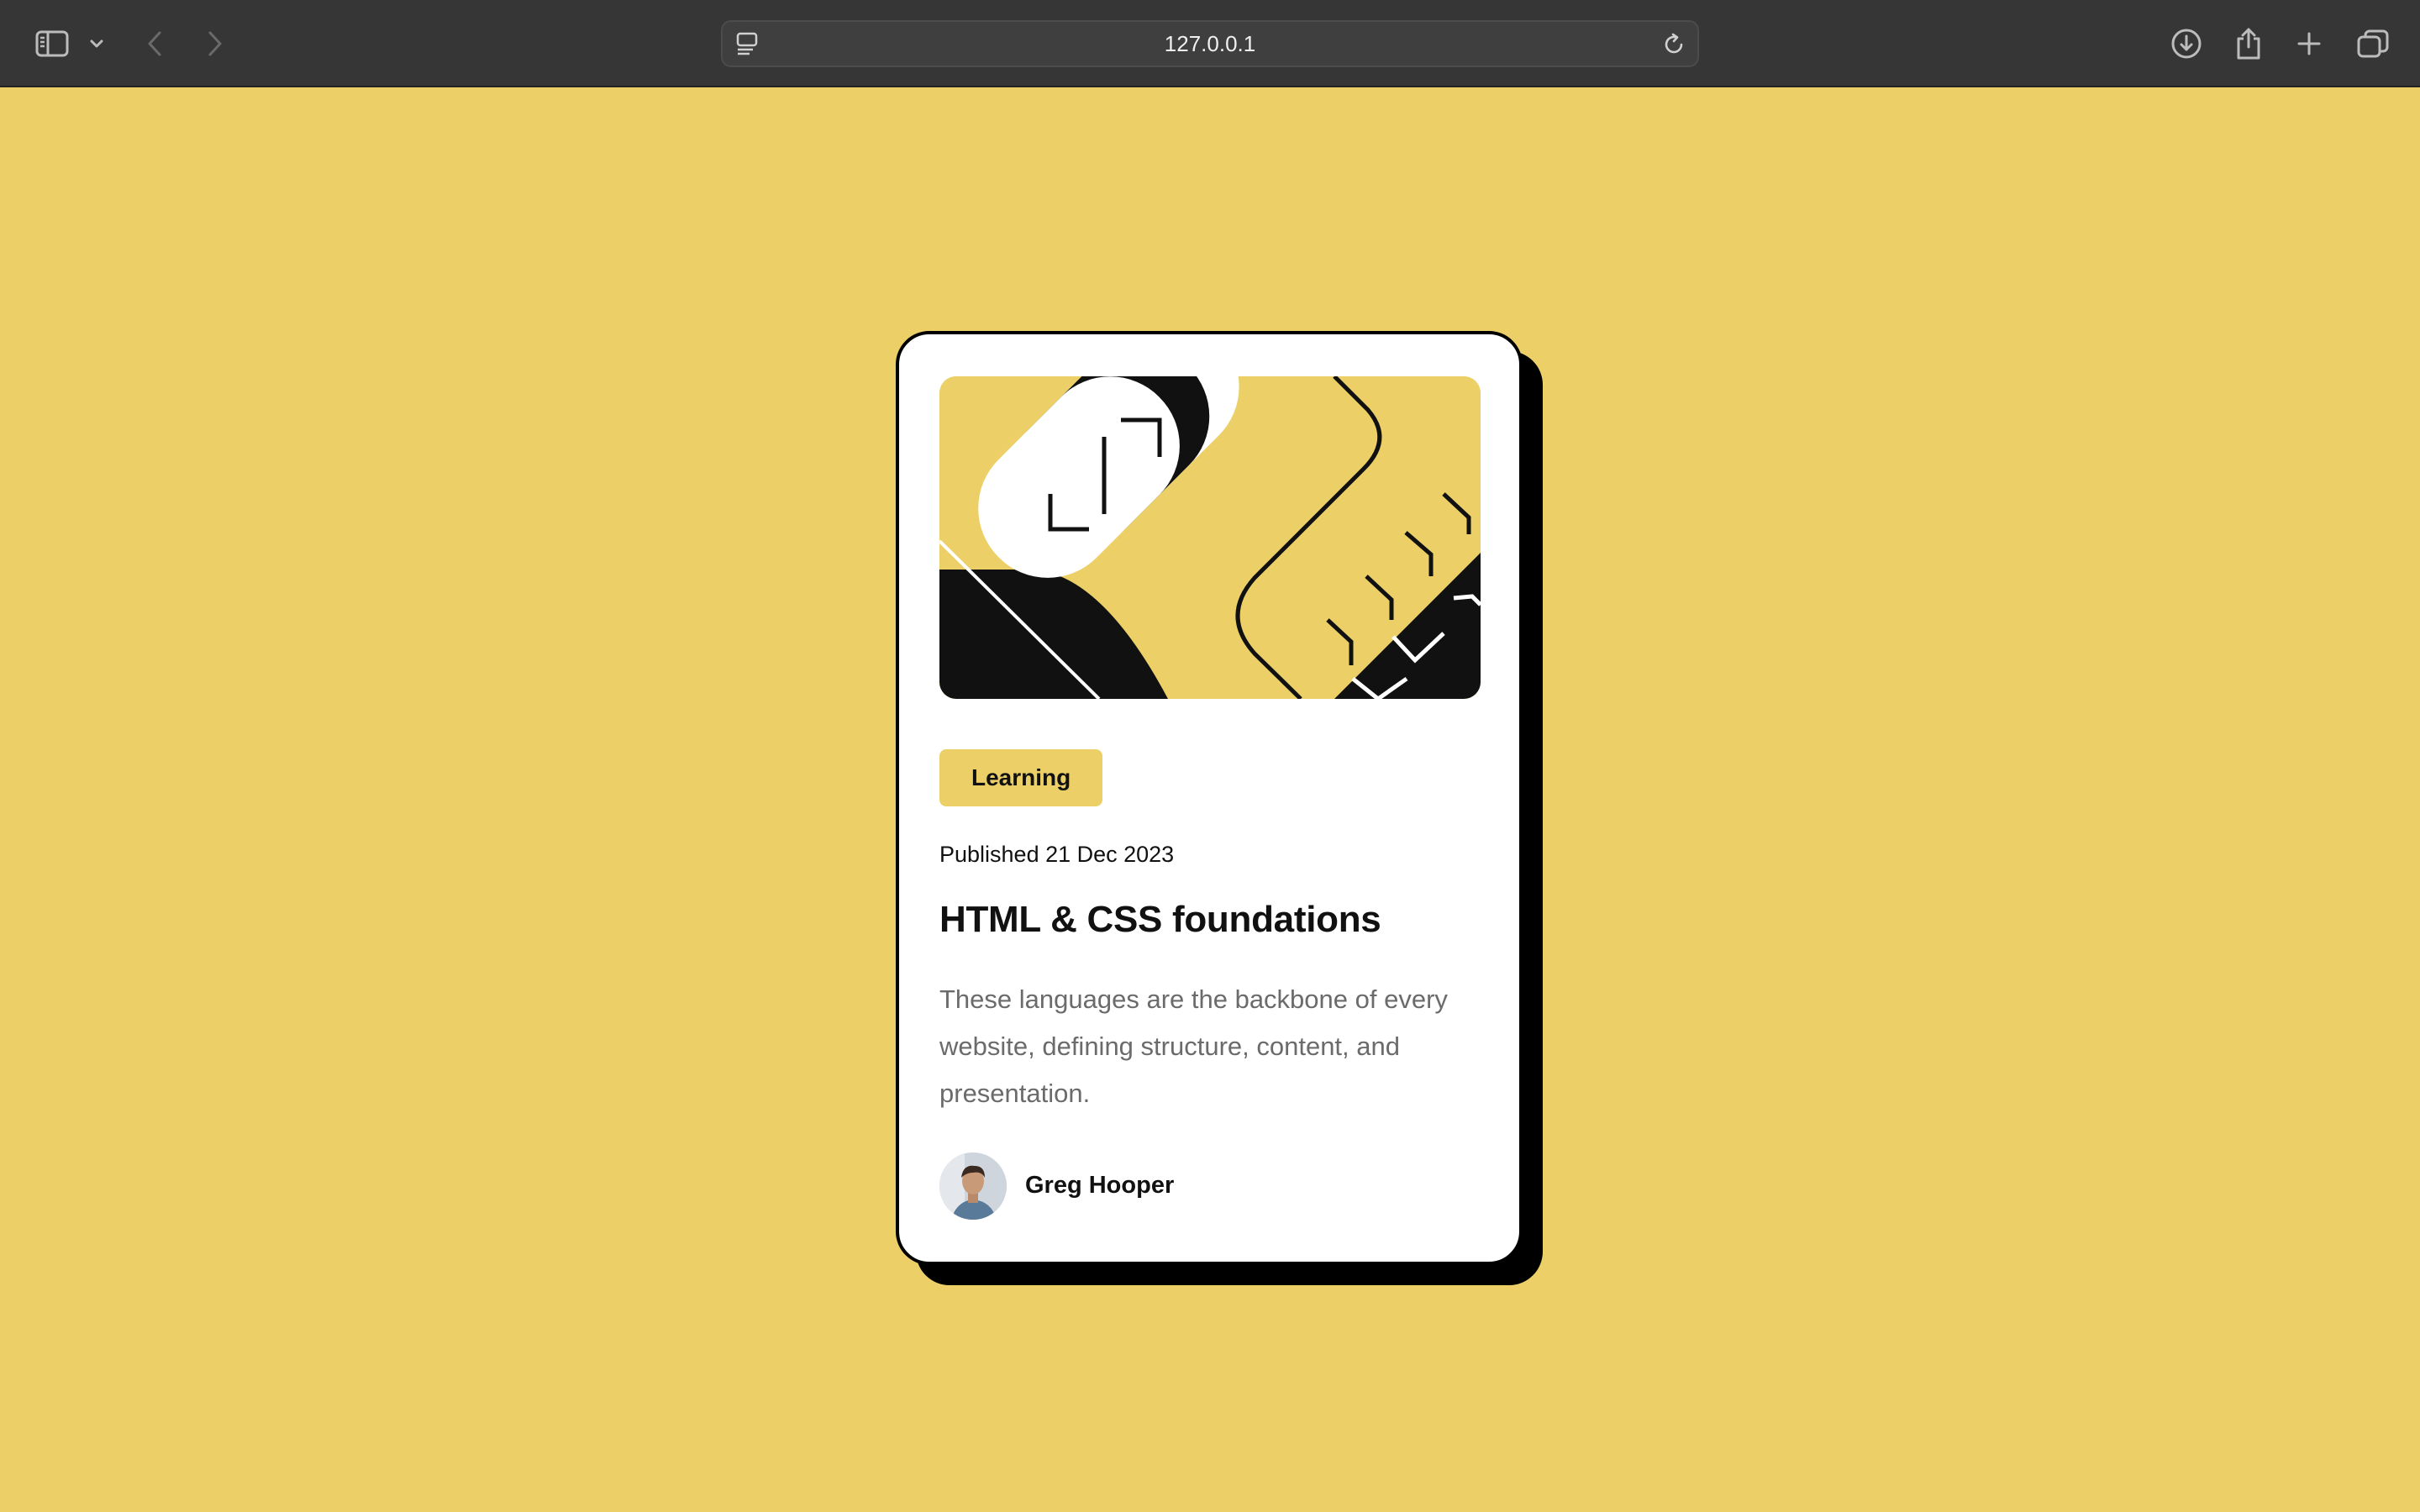 The height and width of the screenshot is (1512, 2420). I want to click on avatar, so click(973, 1186).